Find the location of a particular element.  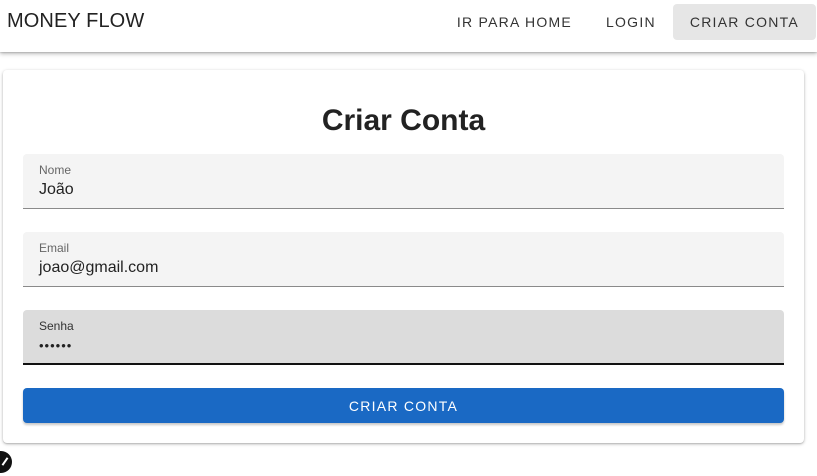

password-field-label: Senha is located at coordinates (56, 326).